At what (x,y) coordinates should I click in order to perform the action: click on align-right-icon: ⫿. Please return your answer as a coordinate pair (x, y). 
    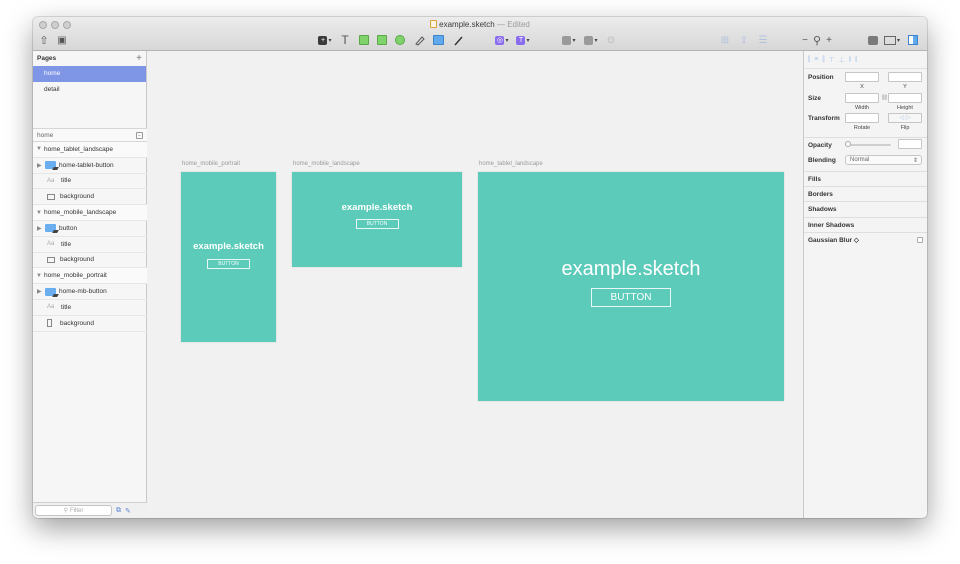
    Looking at the image, I should click on (823, 60).